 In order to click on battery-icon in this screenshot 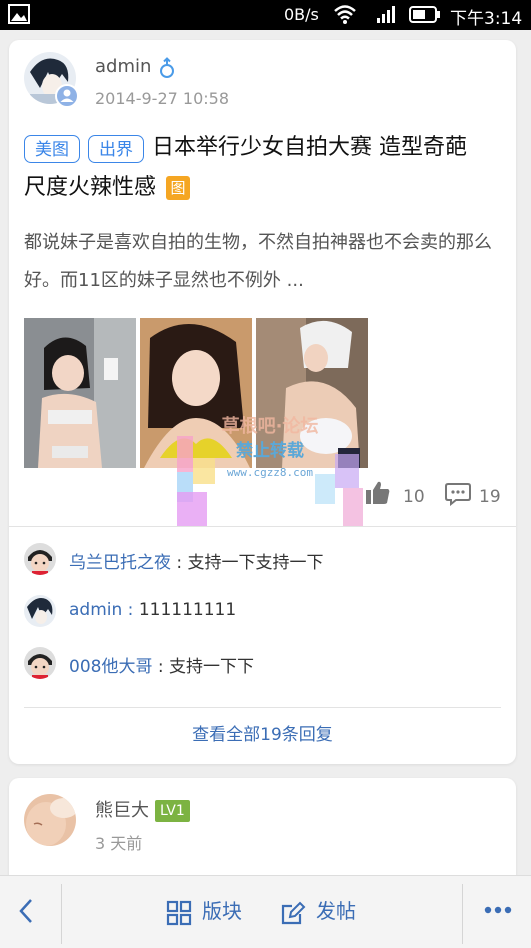, I will do `click(424, 14)`.